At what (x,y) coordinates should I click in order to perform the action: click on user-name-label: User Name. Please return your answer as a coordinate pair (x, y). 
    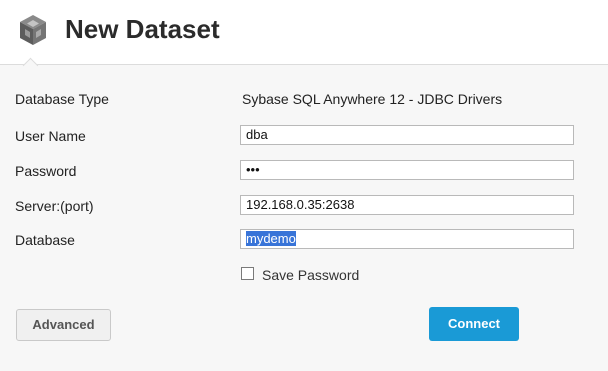
    Looking at the image, I should click on (50, 136).